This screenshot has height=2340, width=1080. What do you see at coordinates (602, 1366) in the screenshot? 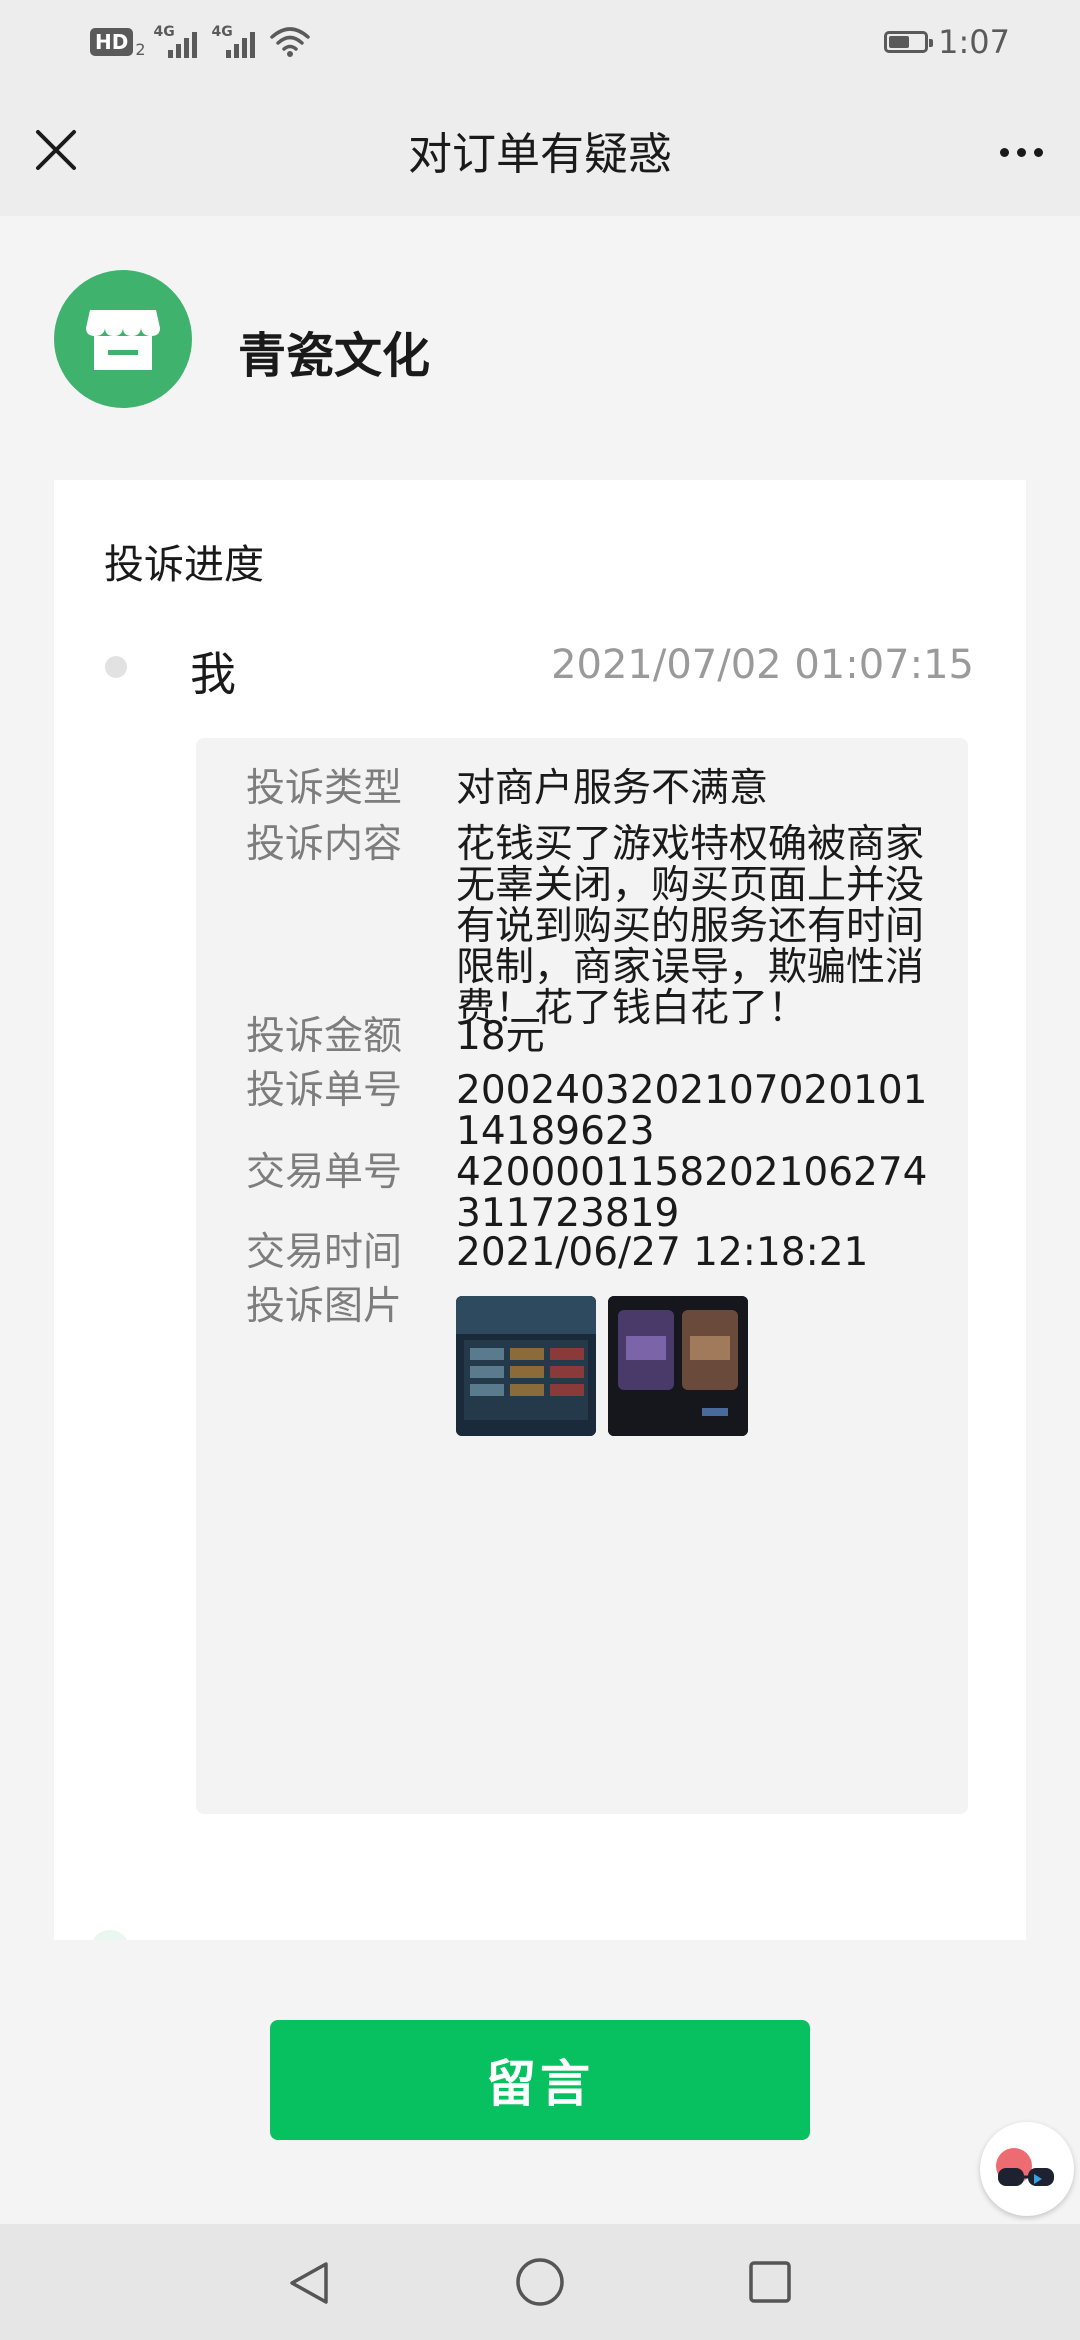
I see `complaint-images` at bounding box center [602, 1366].